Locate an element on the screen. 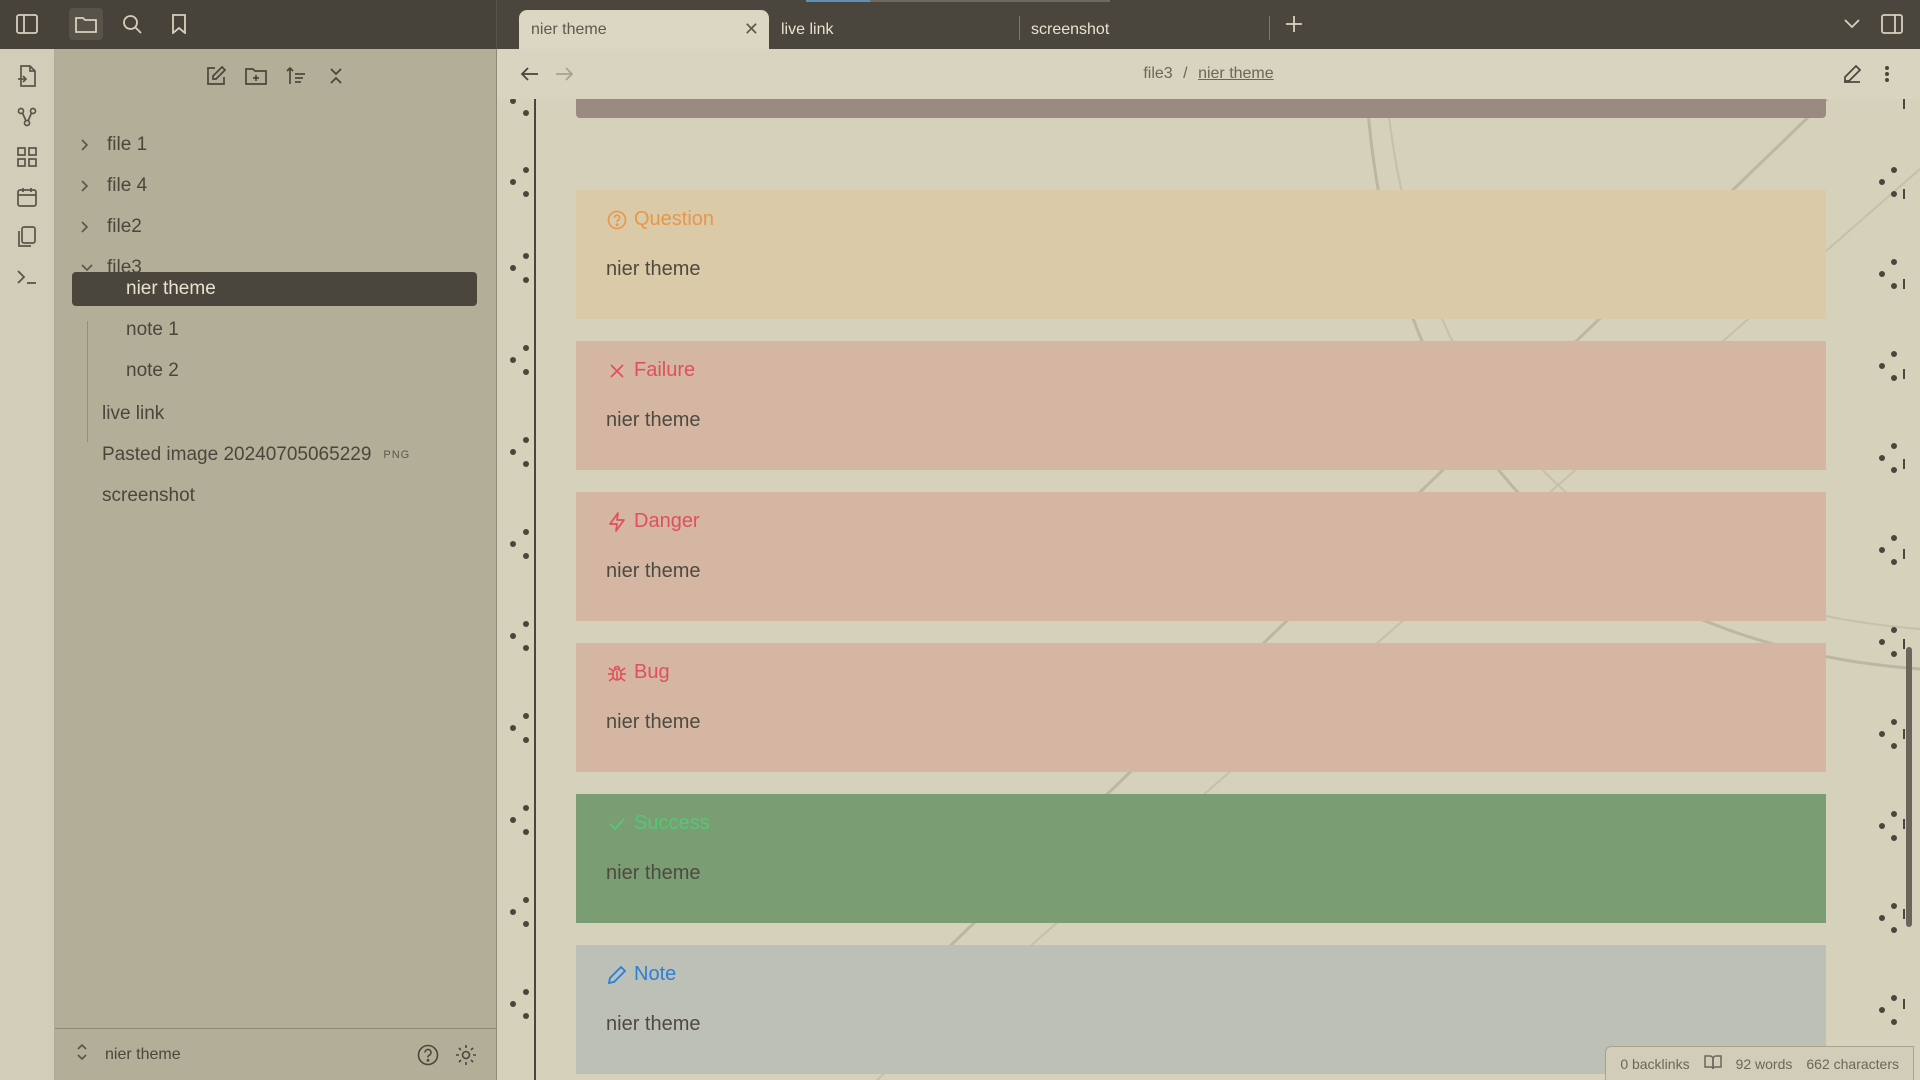 The image size is (1920, 1080). view-header: file3 / nier theme is located at coordinates (1208, 74).